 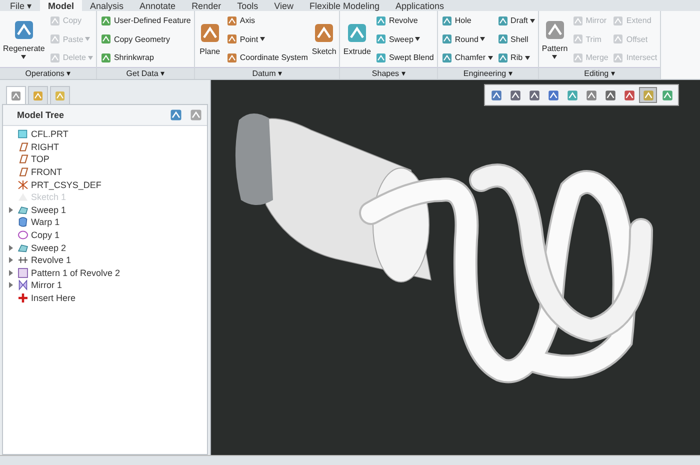 I want to click on tree-item: Copy 1, so click(x=107, y=235).